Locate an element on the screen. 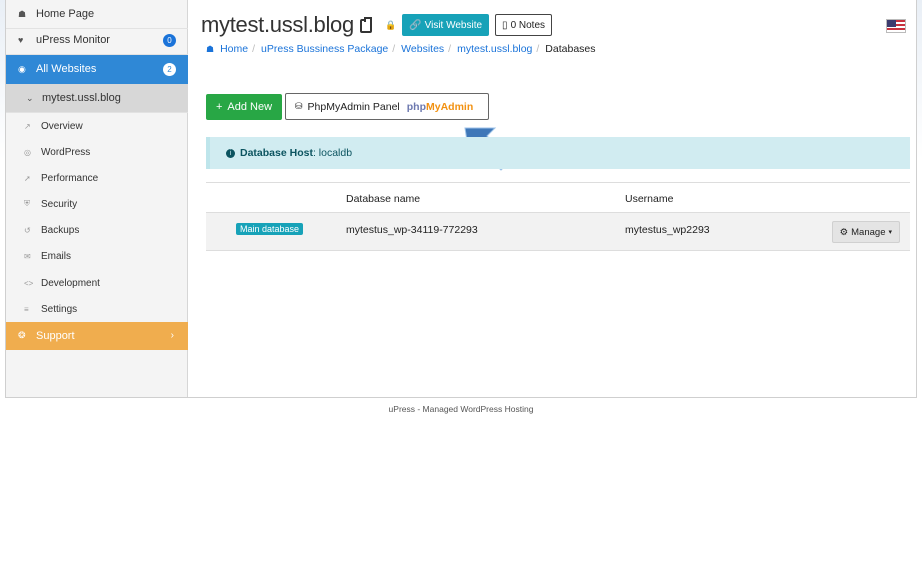 The image size is (922, 566). us-flag-icon is located at coordinates (896, 26).